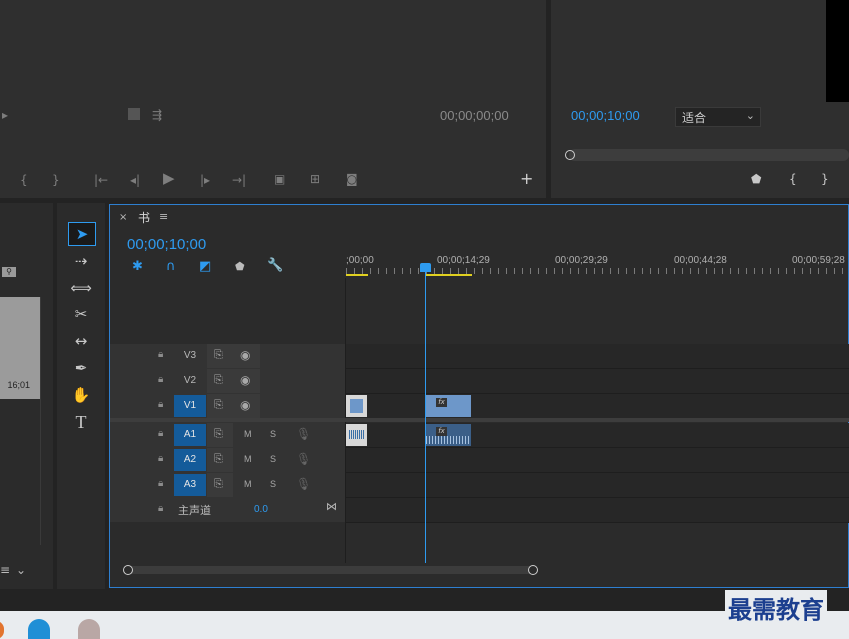 This screenshot has width=849, height=639. Describe the element at coordinates (81, 341) in the screenshot. I see `slip-tool-icon: ↔` at that location.